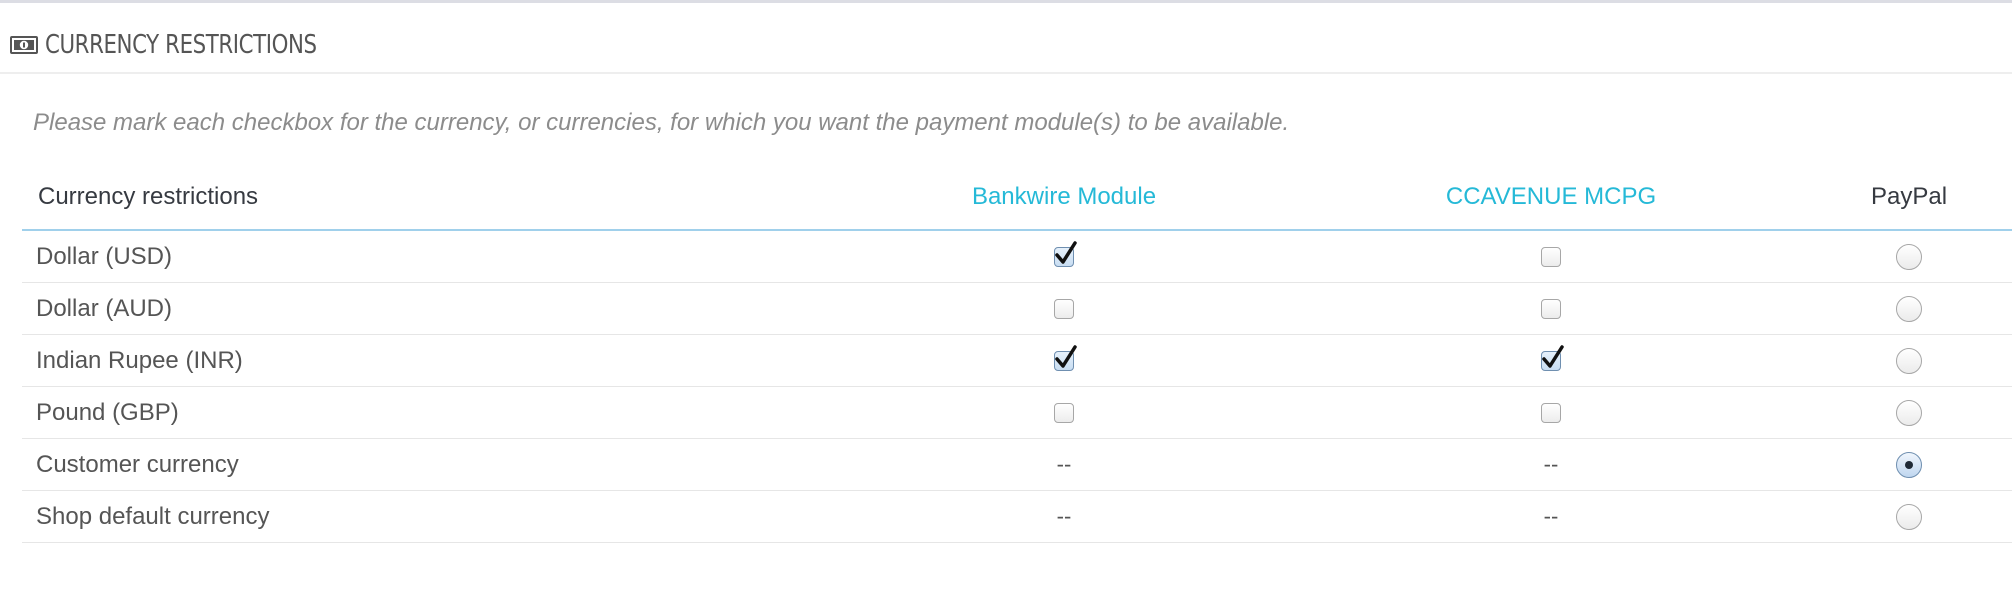 The height and width of the screenshot is (604, 2012). I want to click on table-row: Customer currency -- --, so click(1017, 465).